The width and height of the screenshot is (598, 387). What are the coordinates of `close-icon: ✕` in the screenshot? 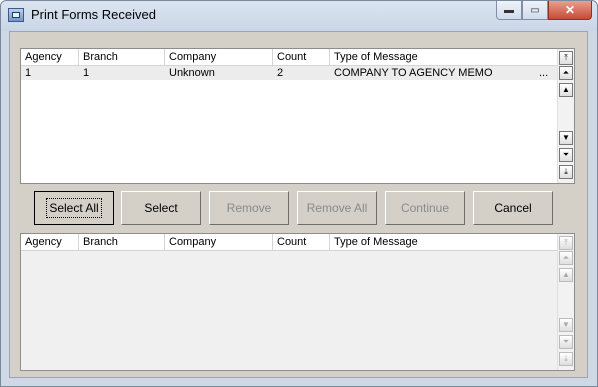 It's located at (570, 10).